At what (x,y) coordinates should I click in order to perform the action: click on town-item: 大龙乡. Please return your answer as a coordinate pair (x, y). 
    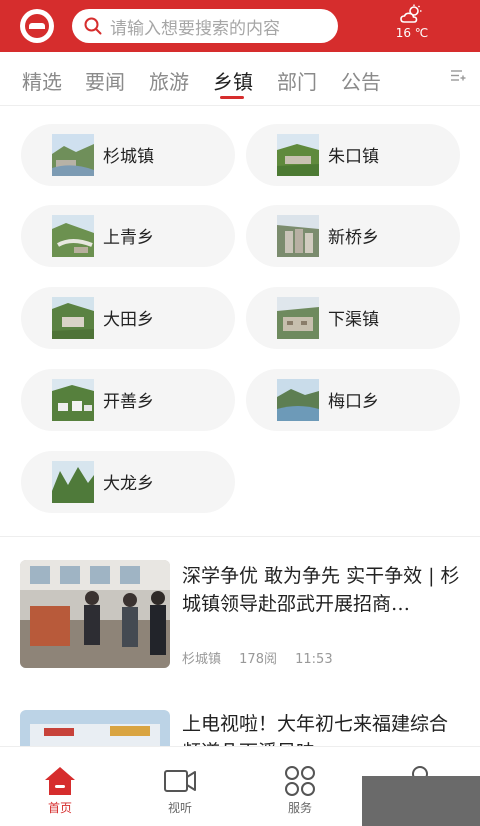
    Looking at the image, I should click on (128, 482).